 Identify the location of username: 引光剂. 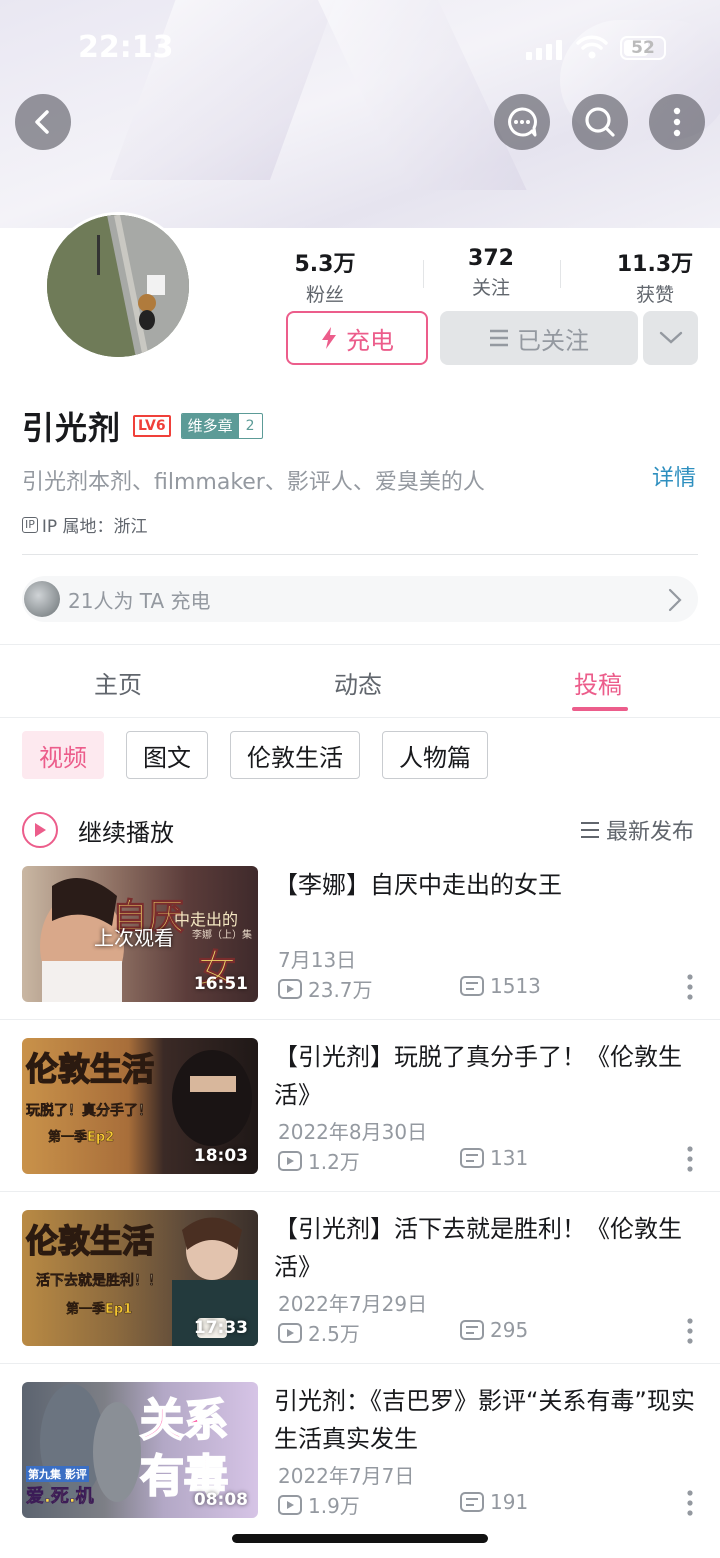
(72, 428).